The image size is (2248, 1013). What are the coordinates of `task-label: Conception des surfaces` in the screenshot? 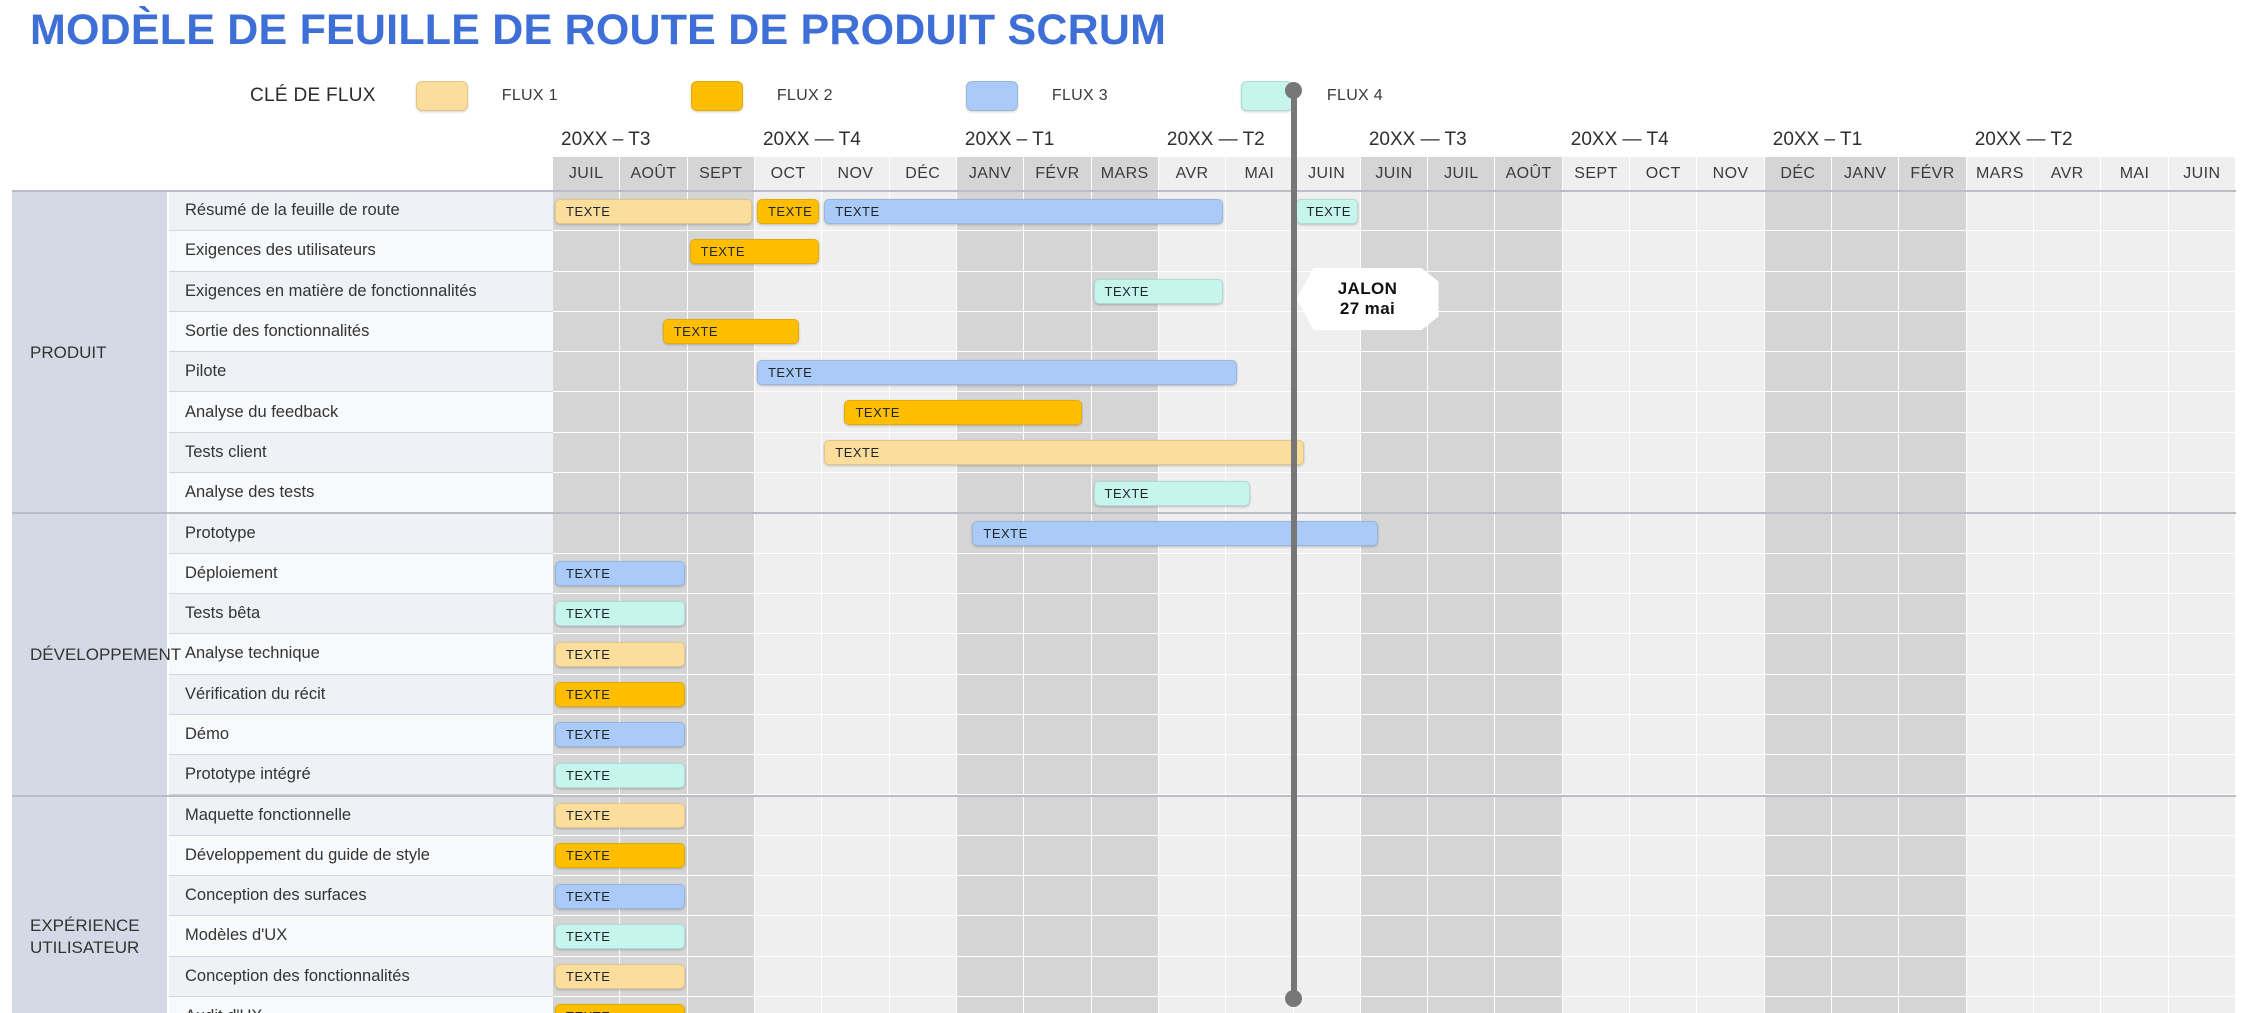 It's located at (361, 896).